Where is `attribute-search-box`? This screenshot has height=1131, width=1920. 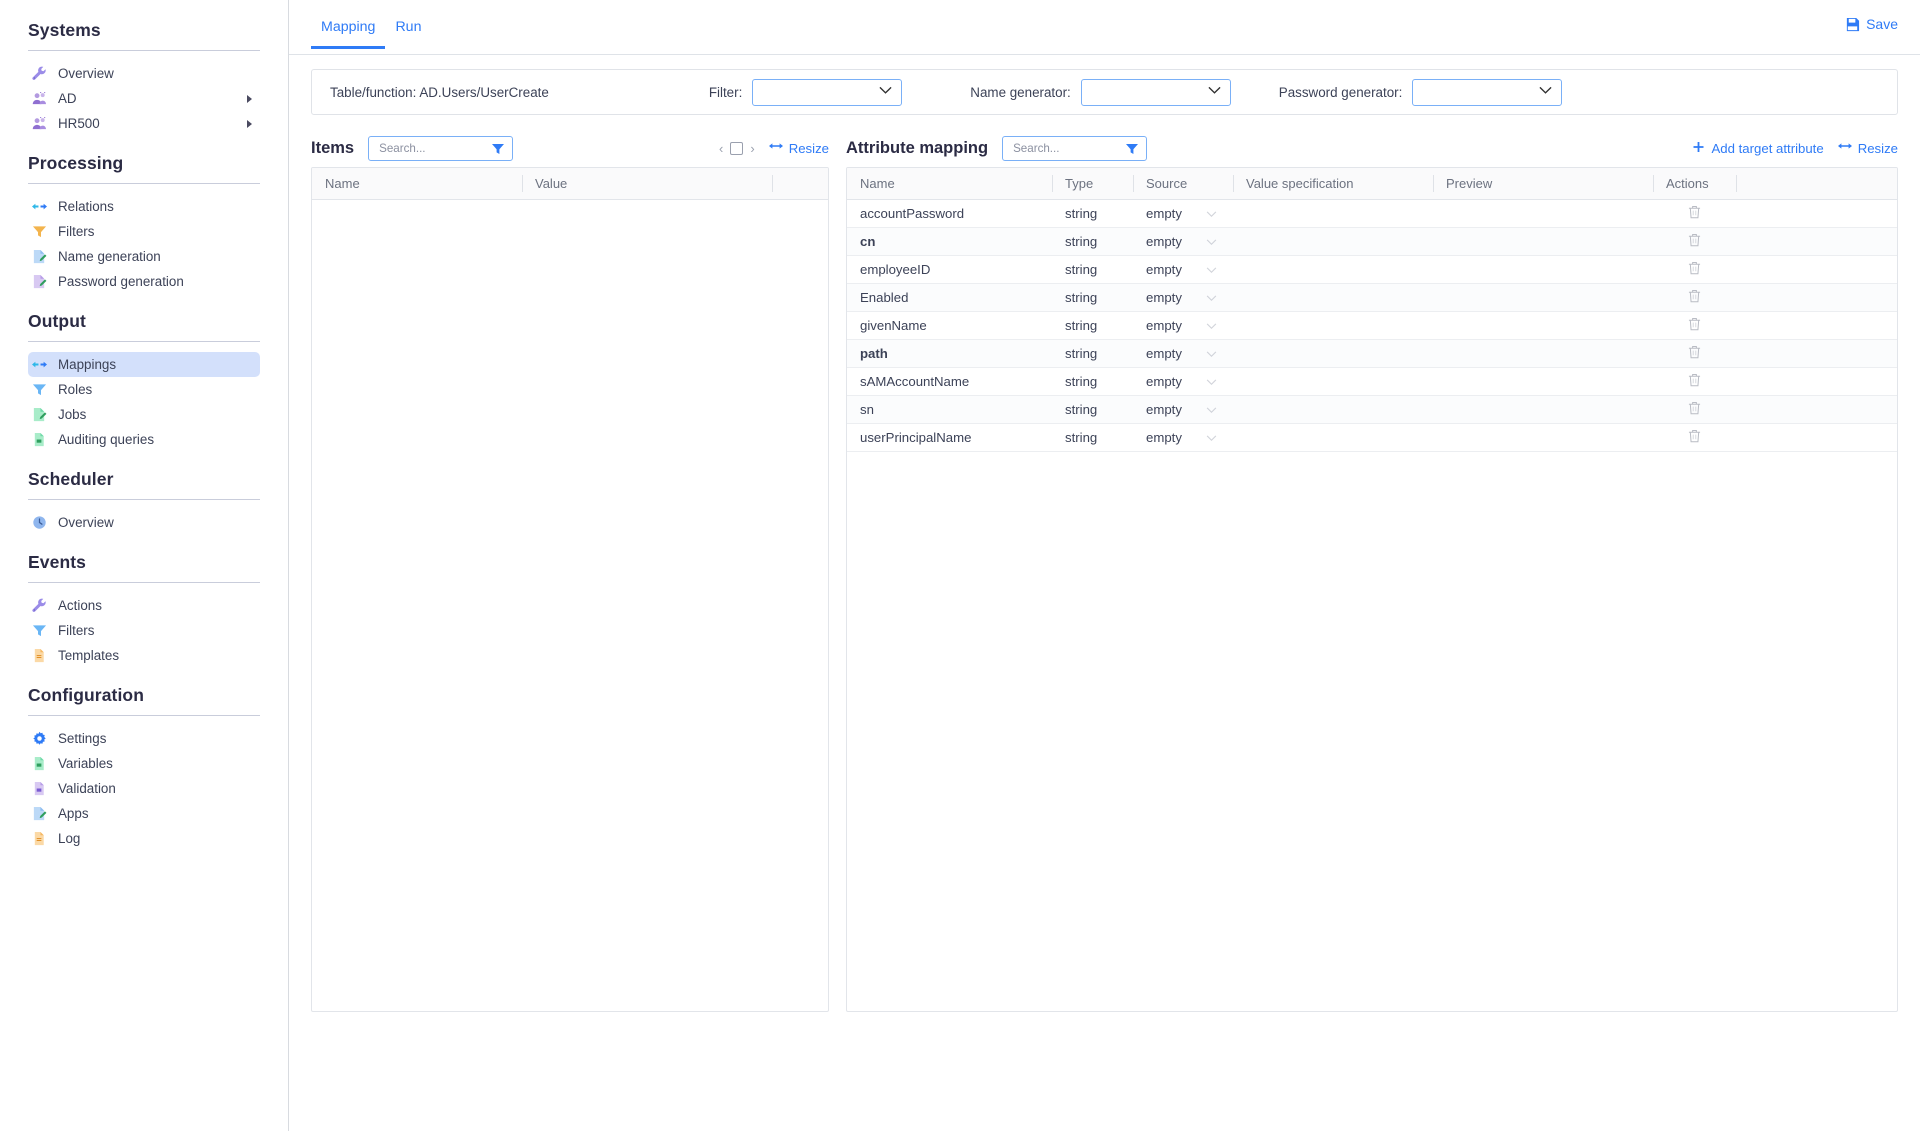
attribute-search-box is located at coordinates (1075, 148).